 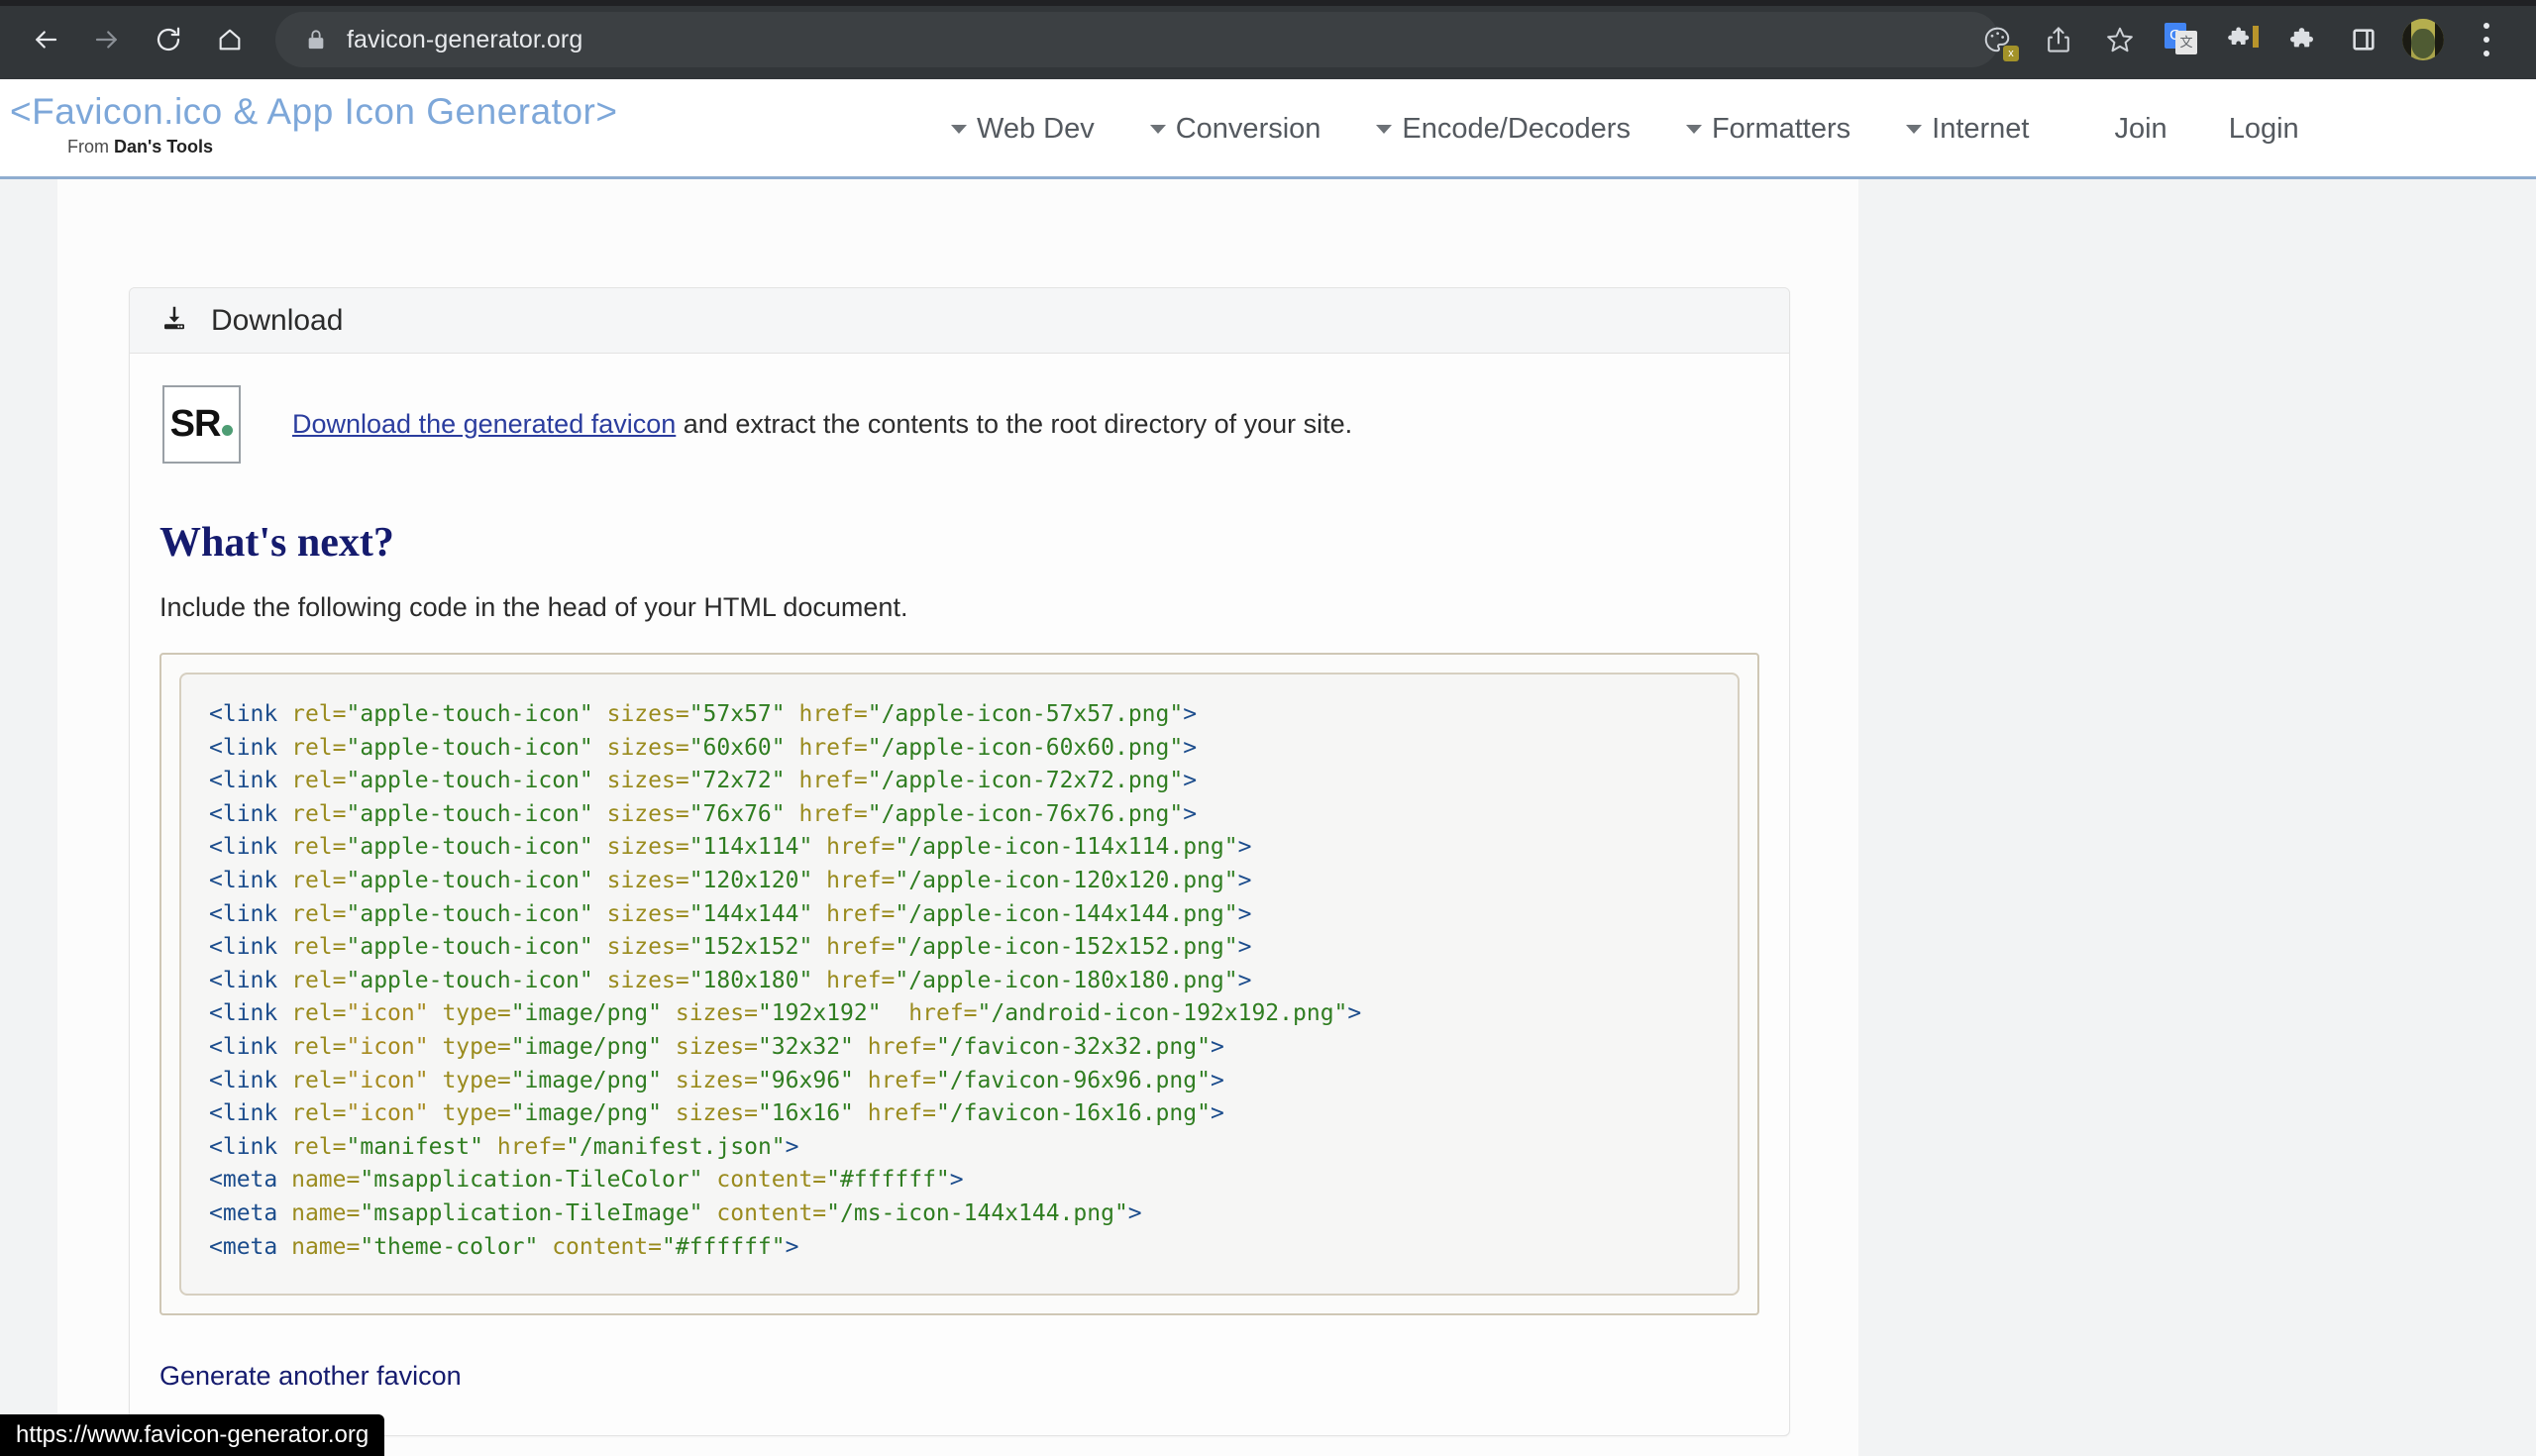 I want to click on back-arrow-icon, so click(x=45, y=39).